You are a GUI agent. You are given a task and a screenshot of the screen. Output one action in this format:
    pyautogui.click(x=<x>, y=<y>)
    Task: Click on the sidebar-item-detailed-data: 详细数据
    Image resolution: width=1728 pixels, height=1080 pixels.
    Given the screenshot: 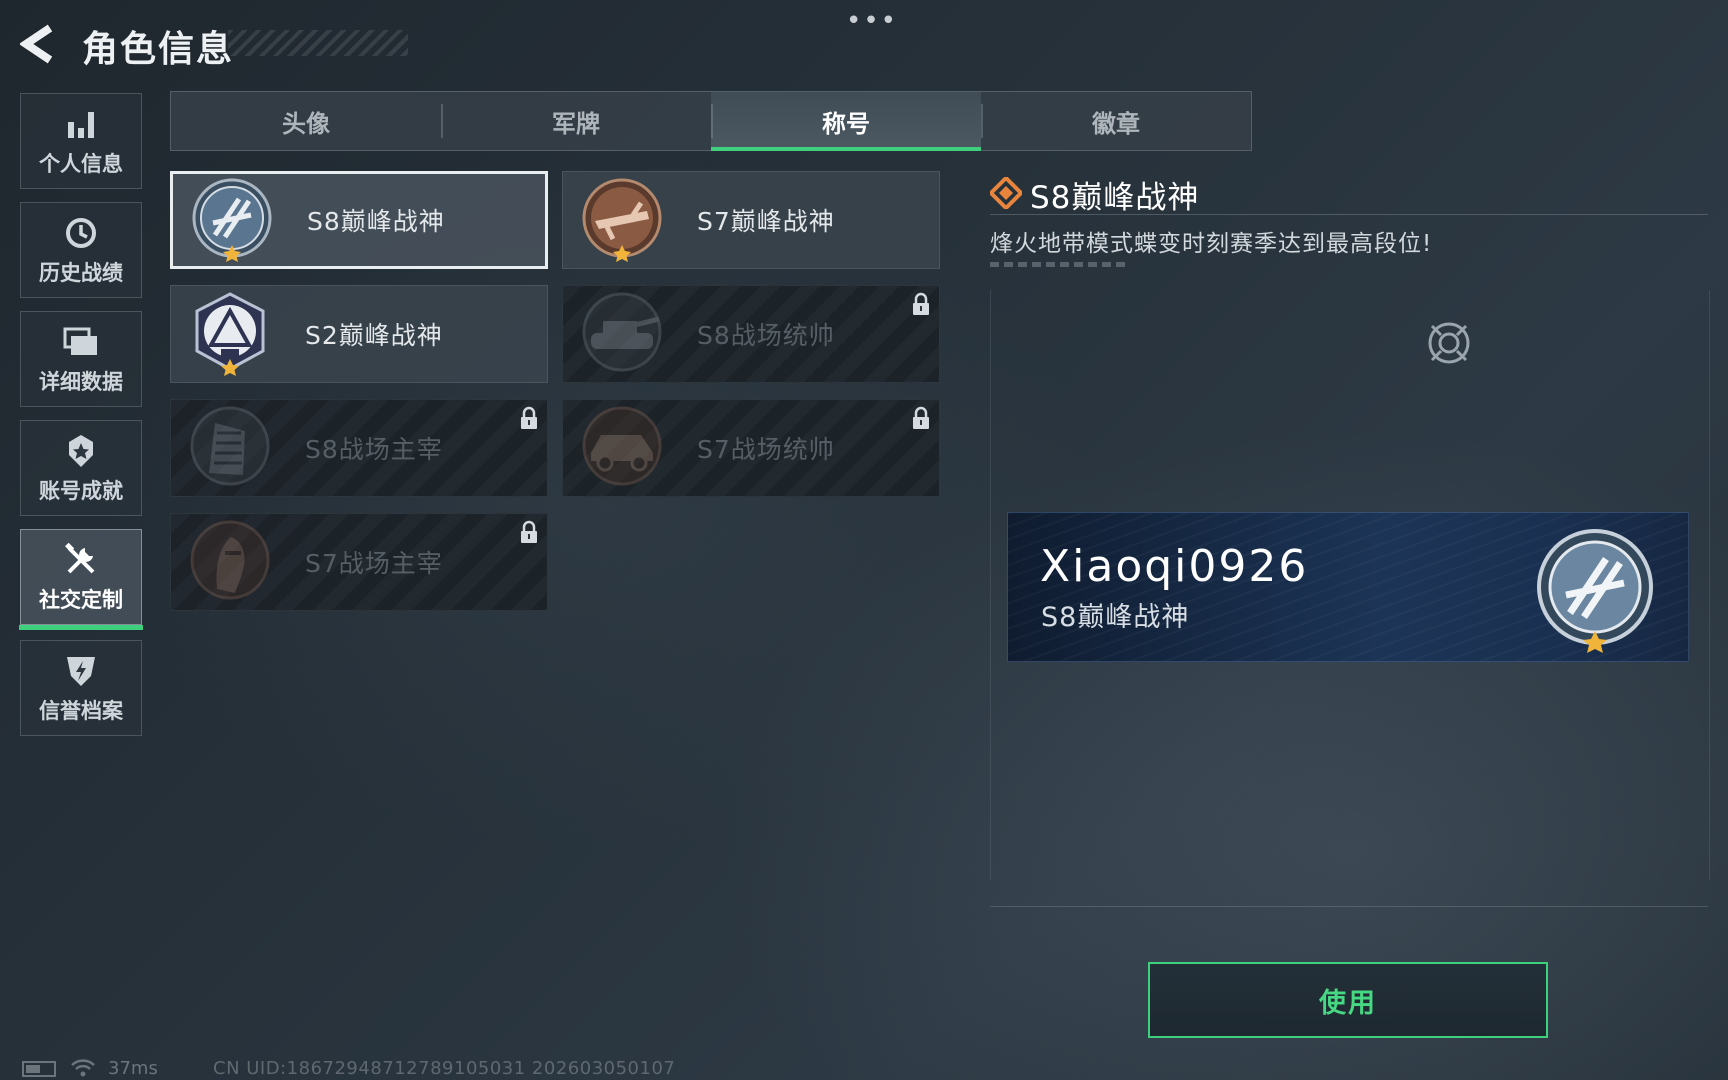 What is the action you would take?
    pyautogui.click(x=81, y=359)
    